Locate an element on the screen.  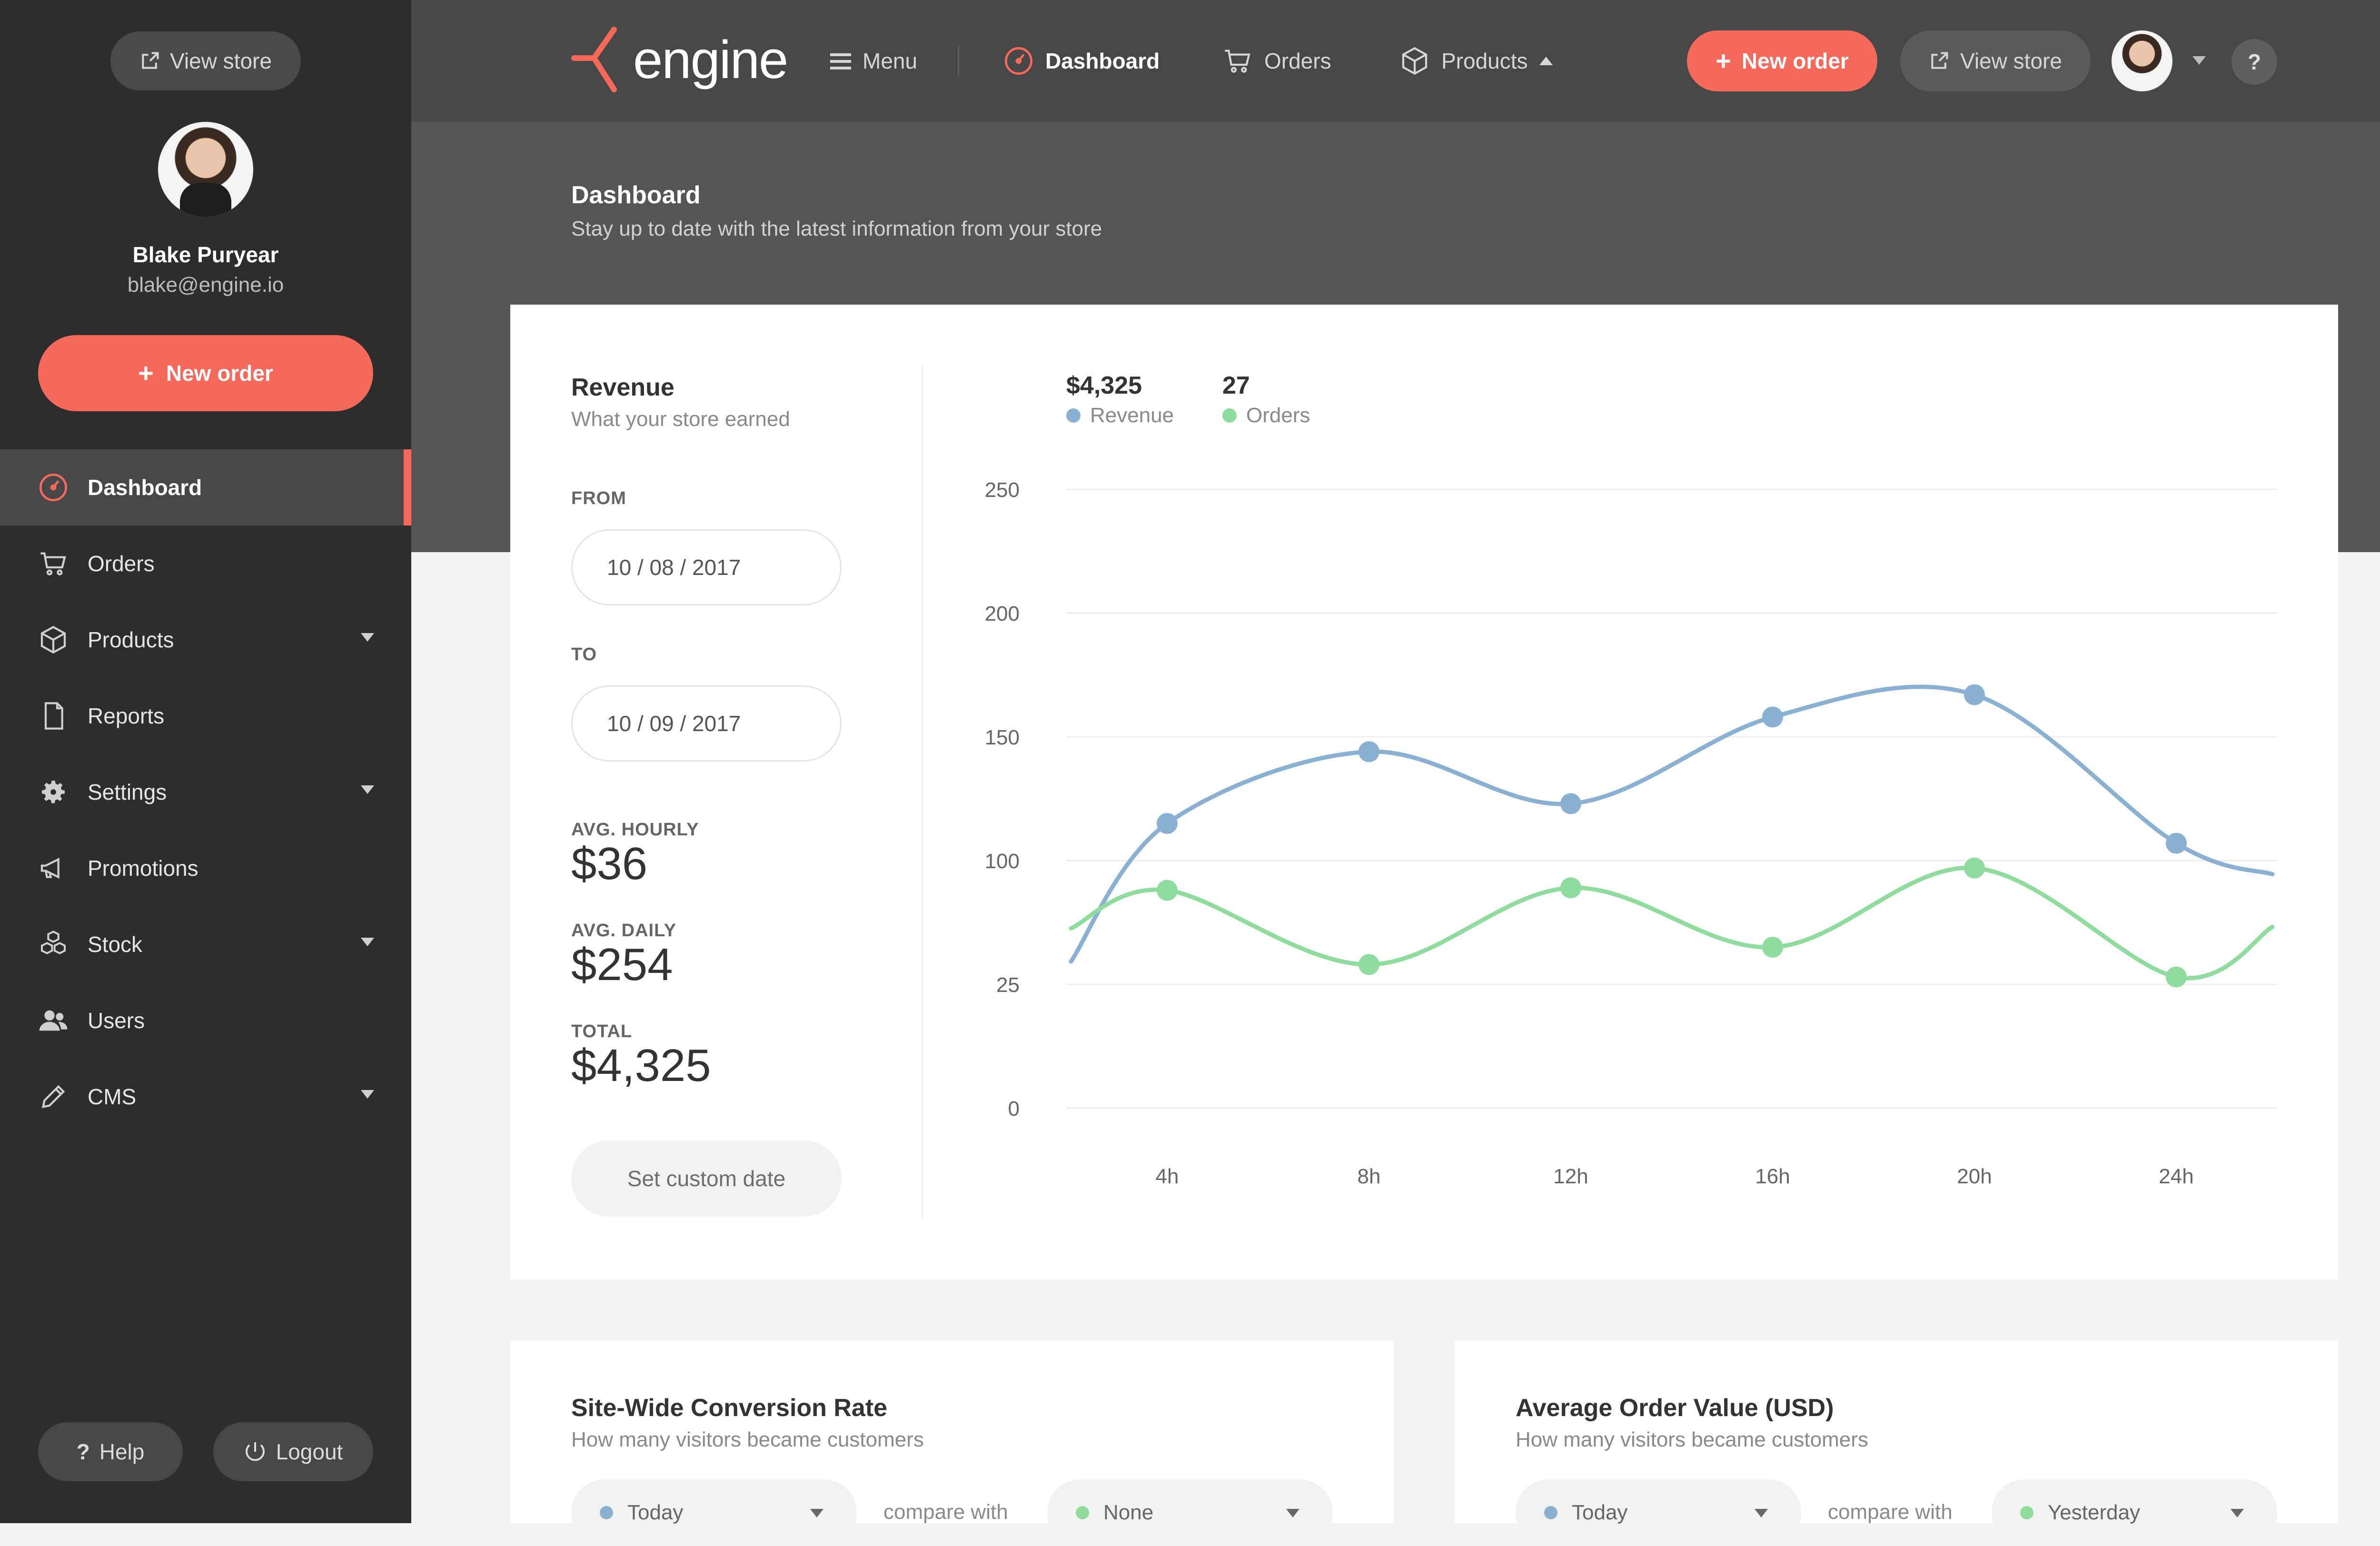
logout-button: Logout is located at coordinates (293, 1451).